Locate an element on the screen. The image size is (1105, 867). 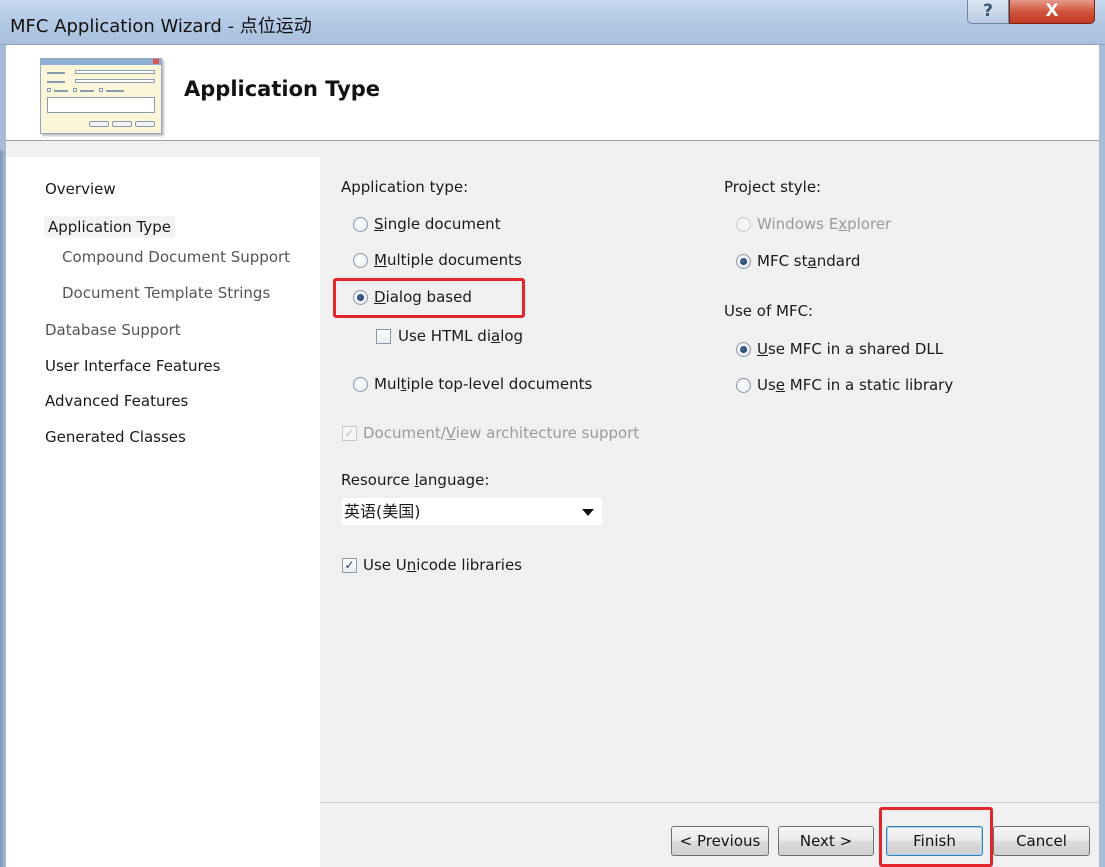
previous-button: < Previous is located at coordinates (720, 841).